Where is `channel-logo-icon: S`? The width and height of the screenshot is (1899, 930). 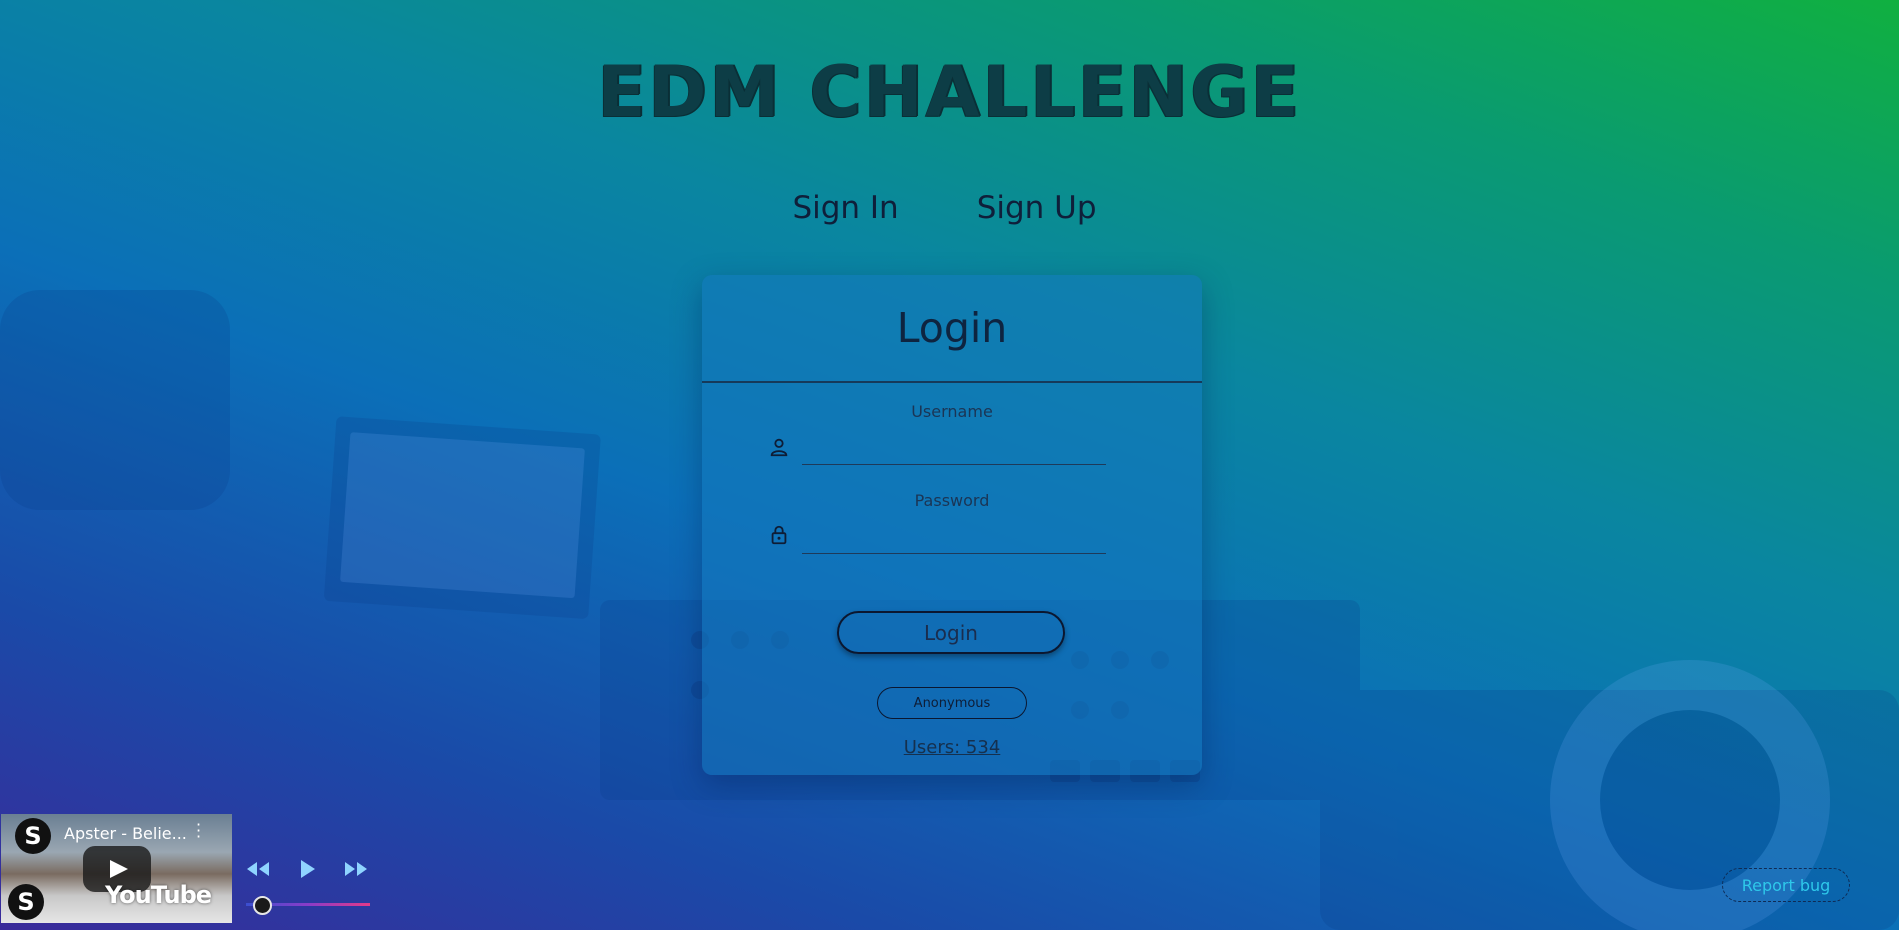
channel-logo-icon: S is located at coordinates (33, 836).